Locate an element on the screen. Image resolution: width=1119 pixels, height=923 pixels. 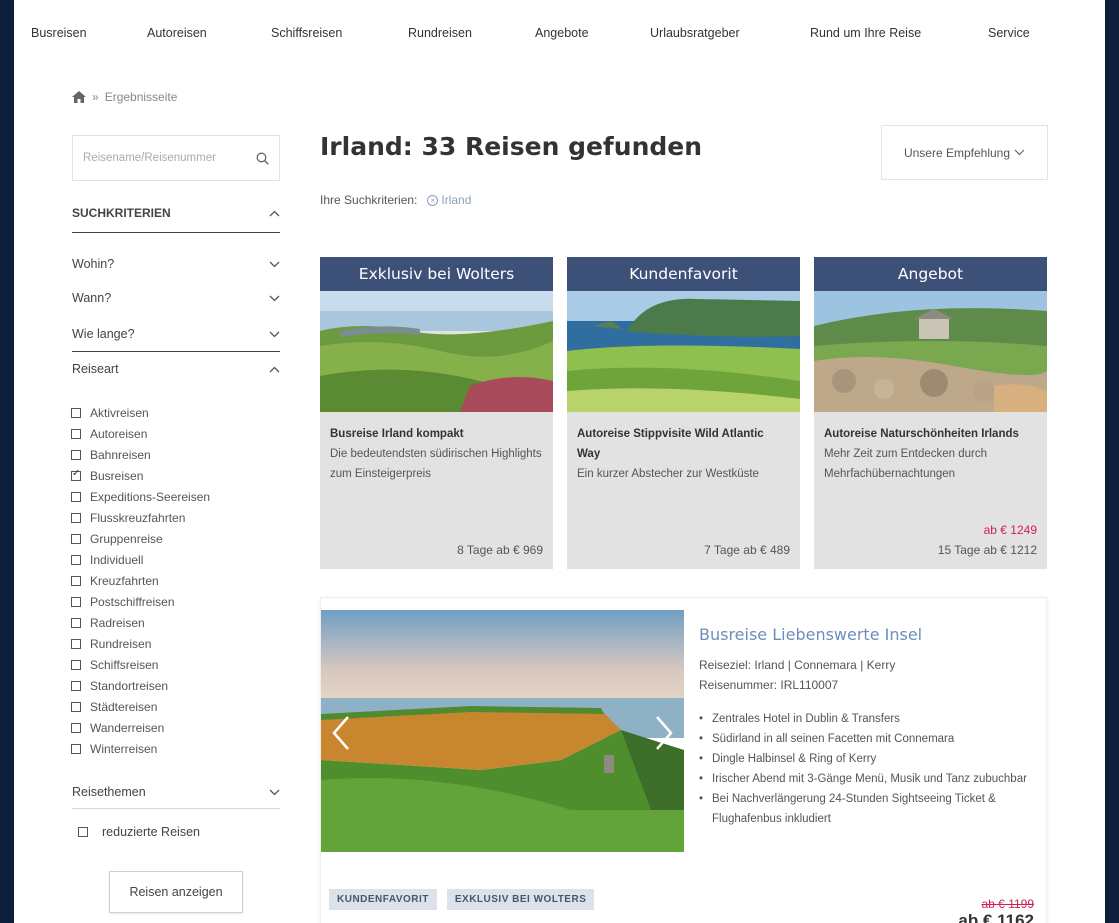
chevron-right-icon is located at coordinates (664, 733).